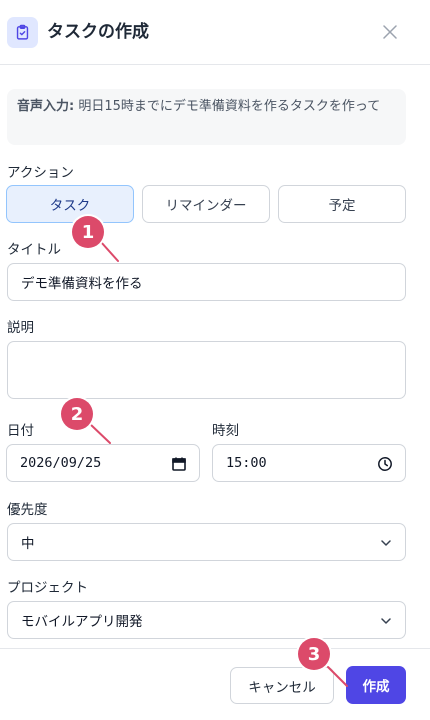 Image resolution: width=430 pixels, height=720 pixels. Describe the element at coordinates (282, 685) in the screenshot. I see `cancel-button: キャンセル` at that location.